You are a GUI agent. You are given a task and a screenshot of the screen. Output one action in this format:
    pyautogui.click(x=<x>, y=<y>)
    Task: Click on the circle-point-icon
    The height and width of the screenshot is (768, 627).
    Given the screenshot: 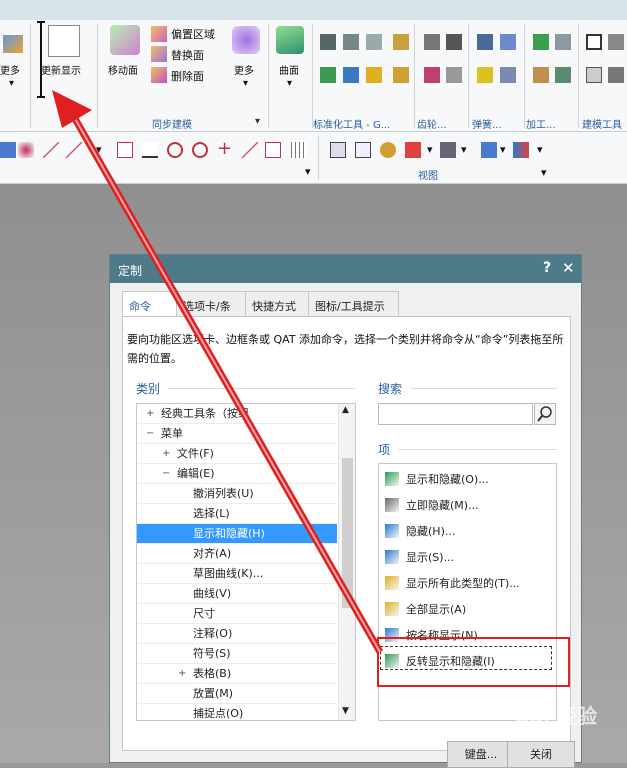 What is the action you would take?
    pyautogui.click(x=200, y=150)
    